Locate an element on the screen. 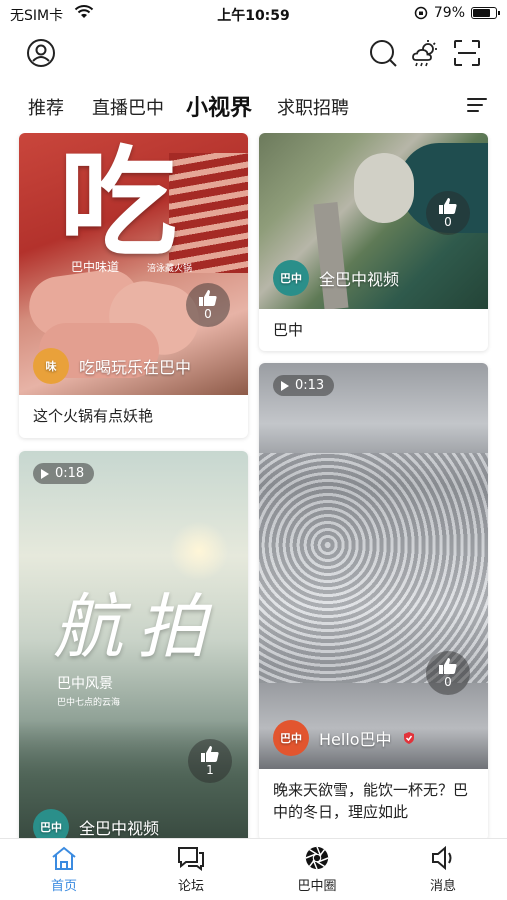 Image resolution: width=507 pixels, height=900 pixels. duration-text: 0:13 is located at coordinates (310, 385).